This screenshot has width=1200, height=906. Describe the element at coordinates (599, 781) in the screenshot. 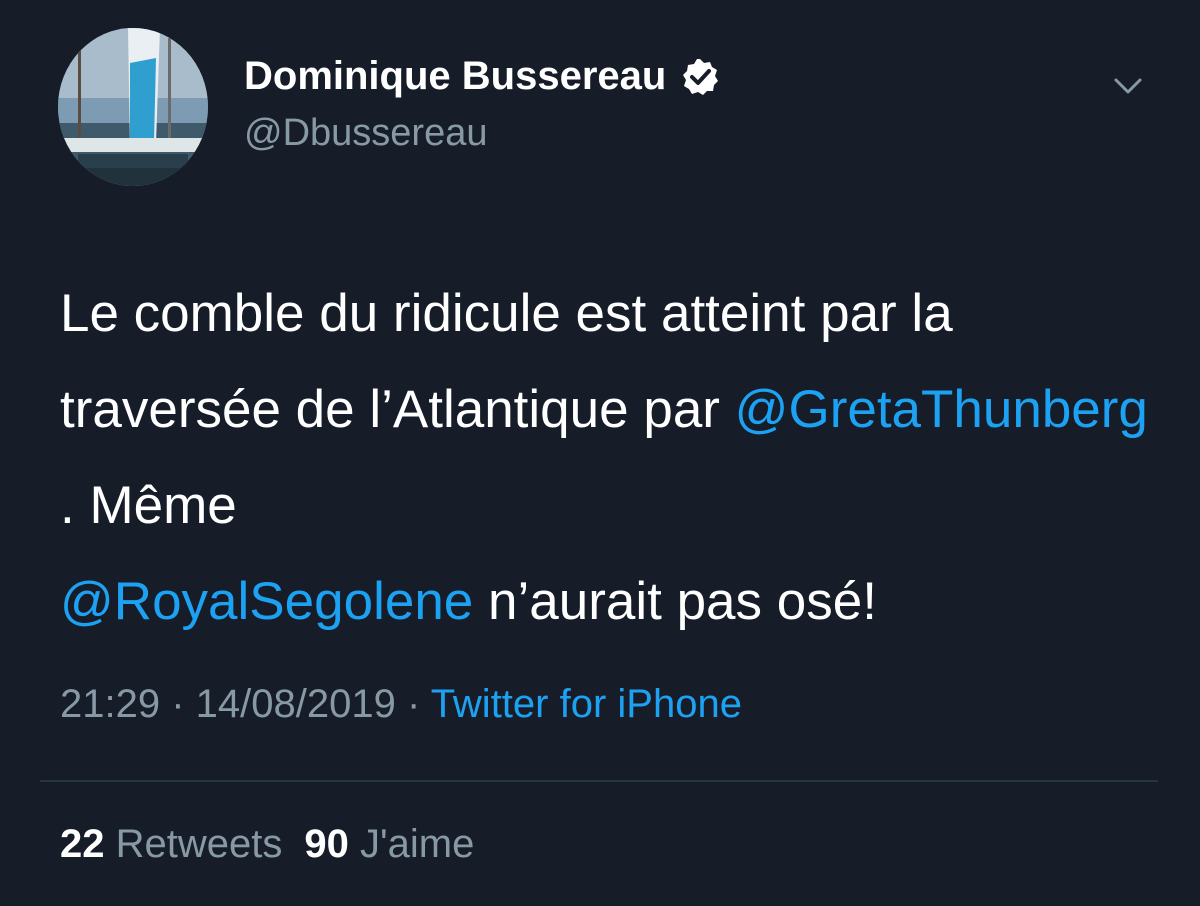

I see `divider` at that location.